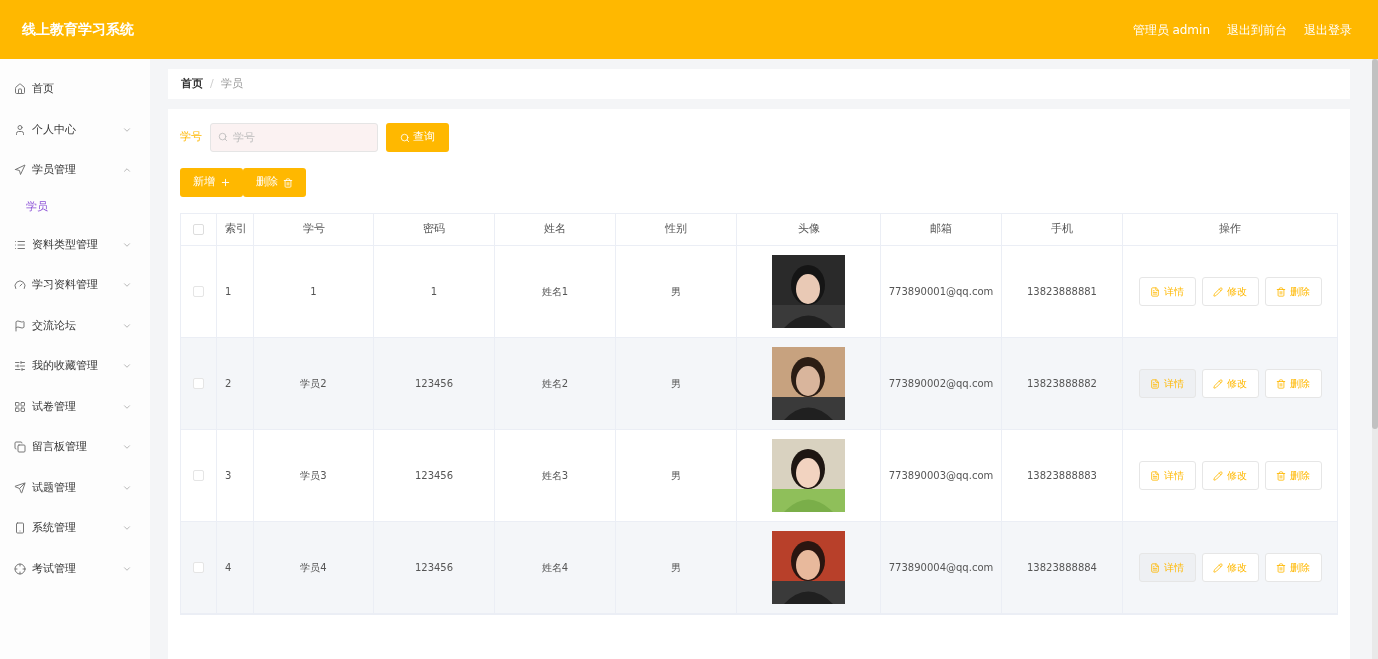  What do you see at coordinates (313, 568) in the screenshot?
I see `table-cell-text: 学员4` at bounding box center [313, 568].